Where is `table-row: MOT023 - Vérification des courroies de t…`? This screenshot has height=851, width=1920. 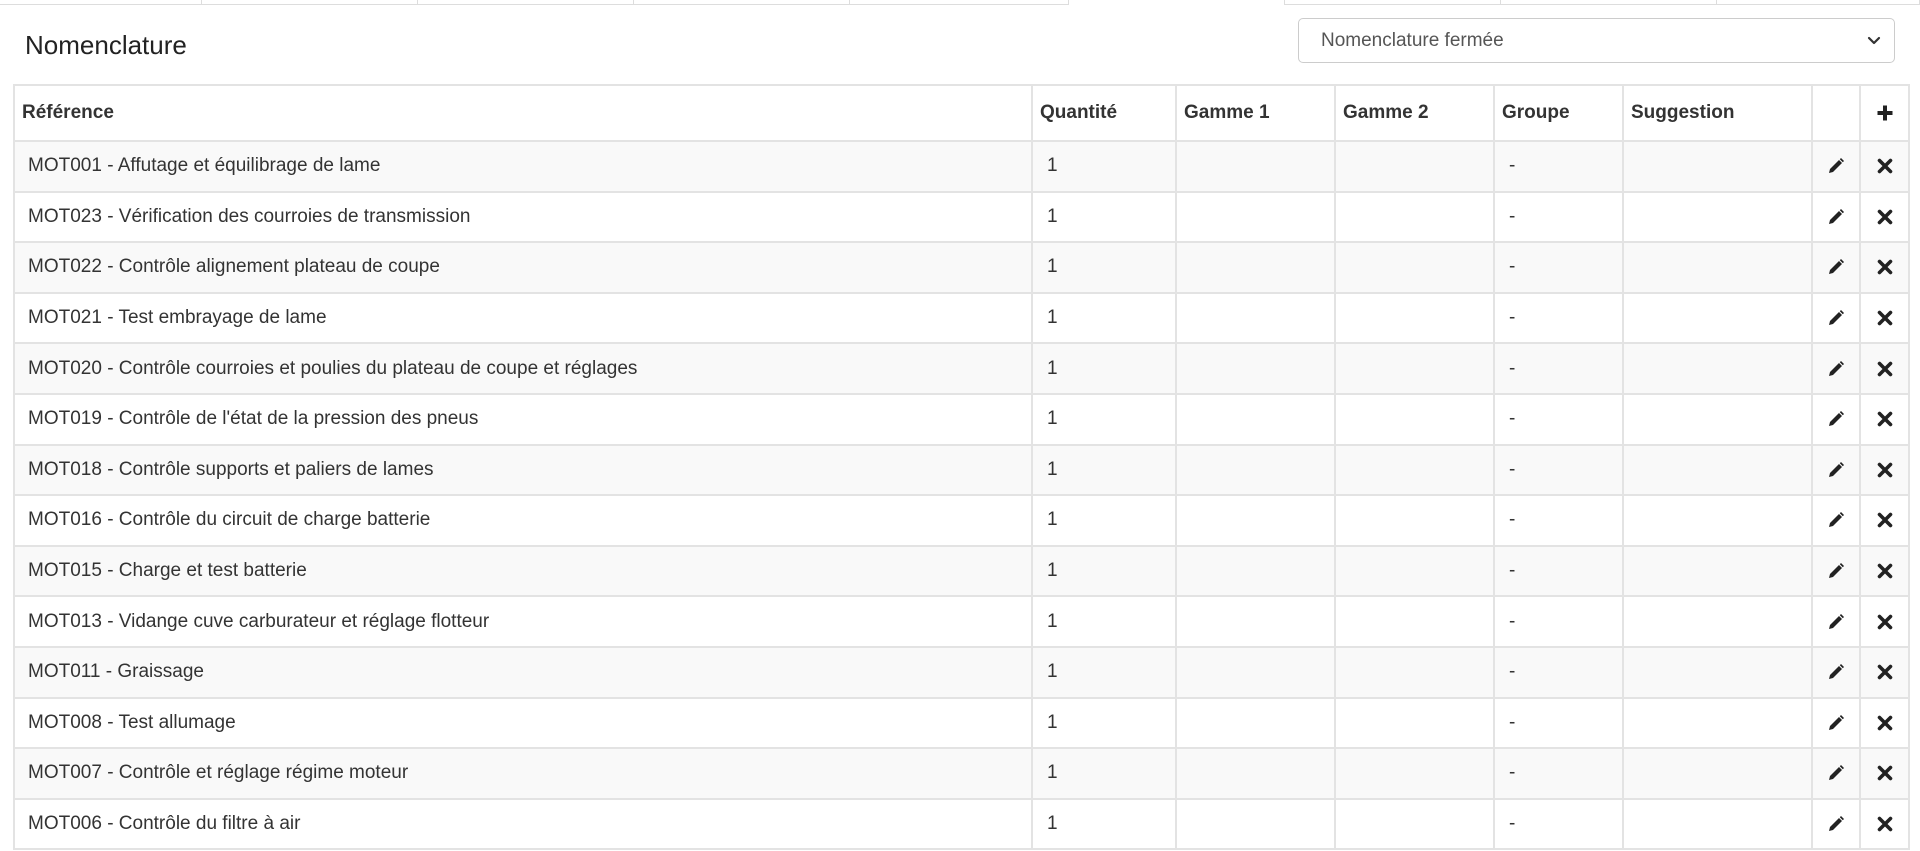
table-row: MOT023 - Vérification des courroies de t… is located at coordinates (961, 217).